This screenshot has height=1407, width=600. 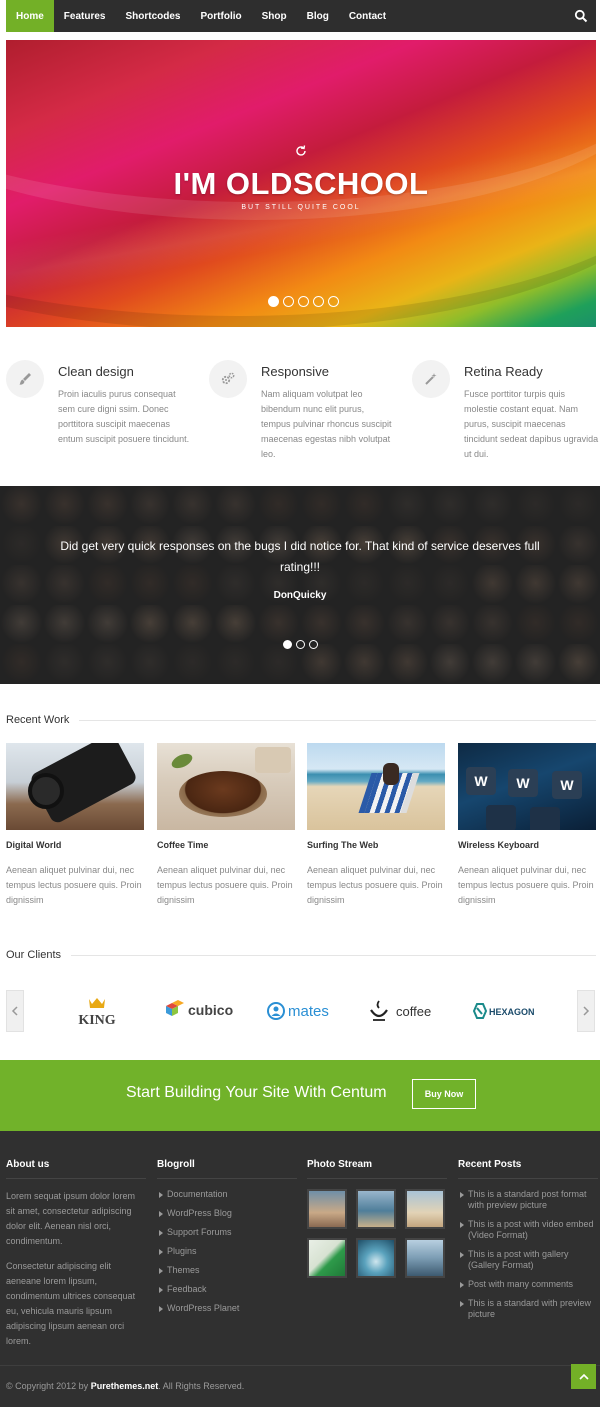 I want to click on testimonial-author: DonQuicky, so click(x=300, y=595).